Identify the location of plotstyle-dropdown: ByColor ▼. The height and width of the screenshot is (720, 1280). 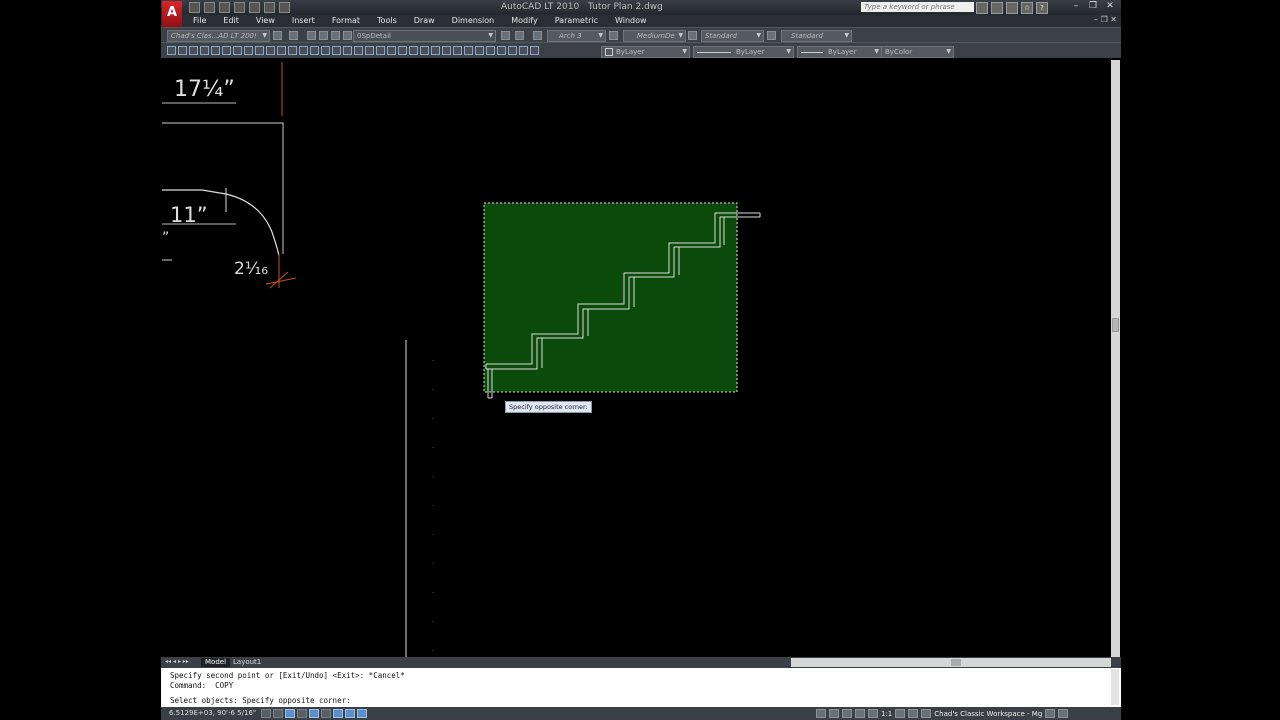
(917, 52).